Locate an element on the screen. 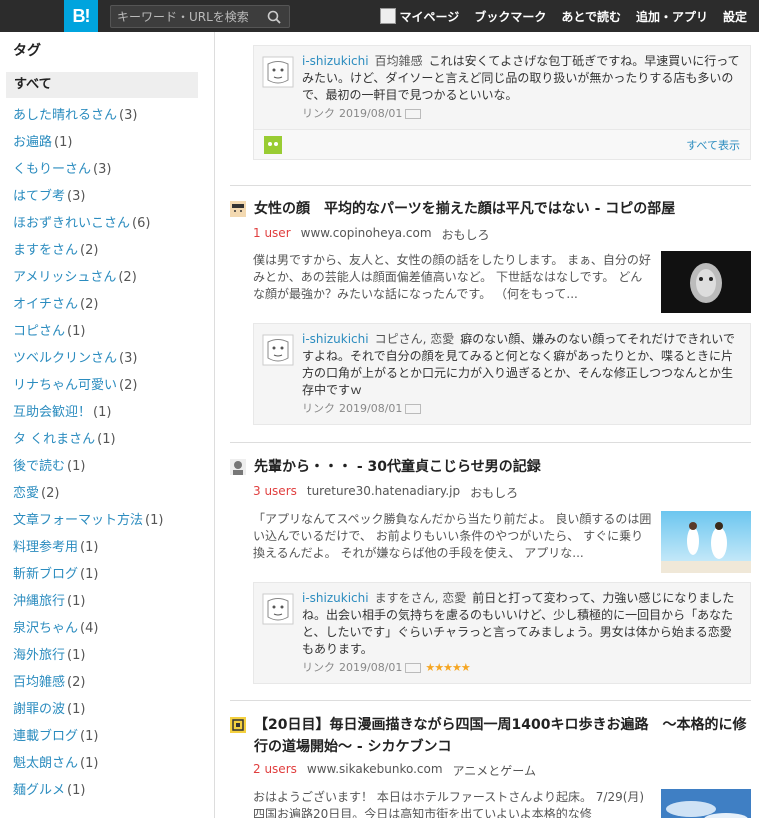 The width and height of the screenshot is (759, 818). sidebar-tag-item: ほおずきれいこさん (6) is located at coordinates (110, 223).